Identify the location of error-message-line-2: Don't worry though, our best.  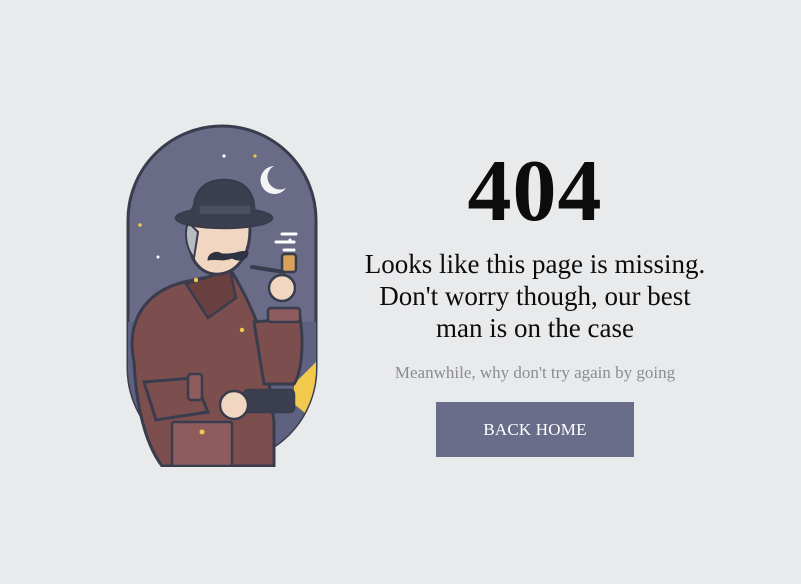
(535, 296).